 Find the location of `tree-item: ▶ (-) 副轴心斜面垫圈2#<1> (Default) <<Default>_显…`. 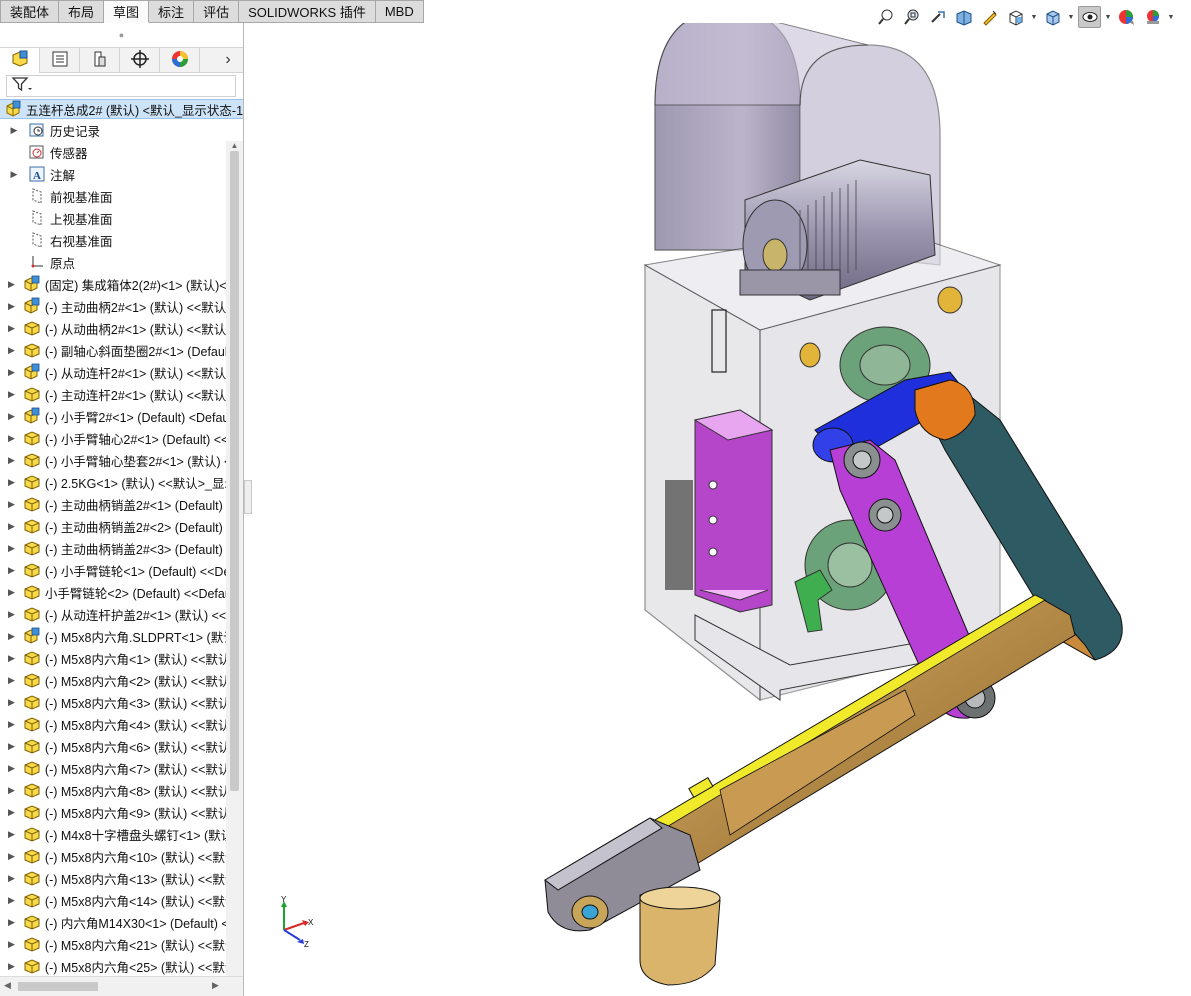

tree-item: ▶ (-) 副轴心斜面垫圈2#<1> (Default) <<Default>_显… is located at coordinates (113, 350).